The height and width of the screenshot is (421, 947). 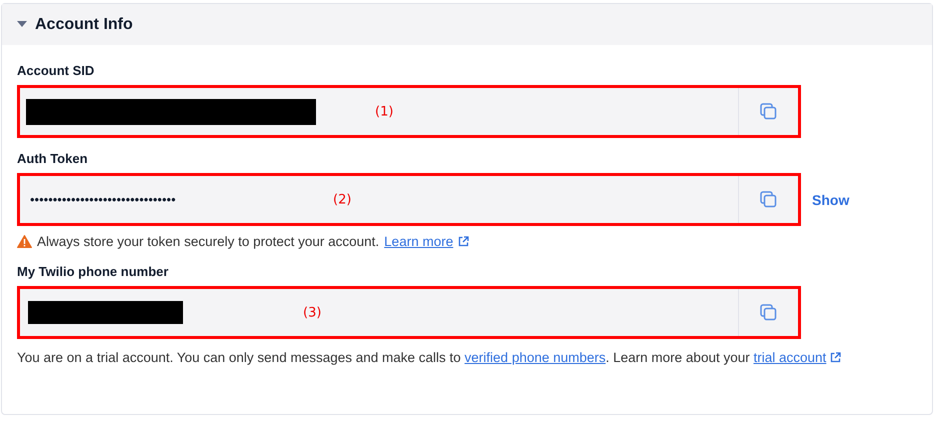 What do you see at coordinates (24, 241) in the screenshot?
I see `warning-icon` at bounding box center [24, 241].